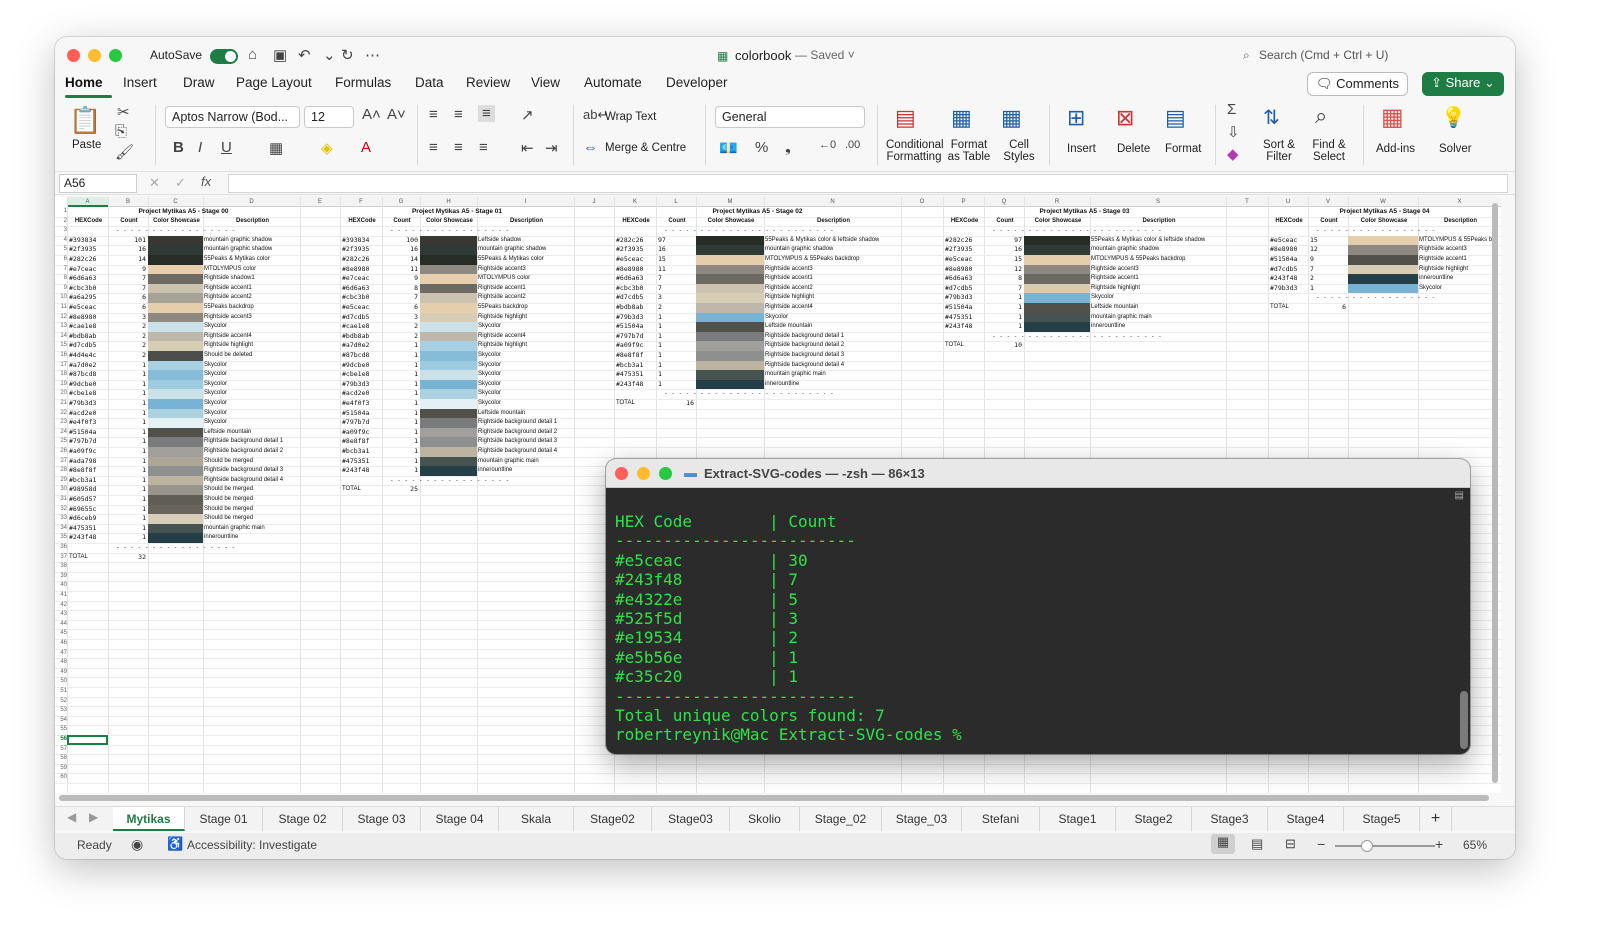  I want to click on column-header: H, so click(448, 202).